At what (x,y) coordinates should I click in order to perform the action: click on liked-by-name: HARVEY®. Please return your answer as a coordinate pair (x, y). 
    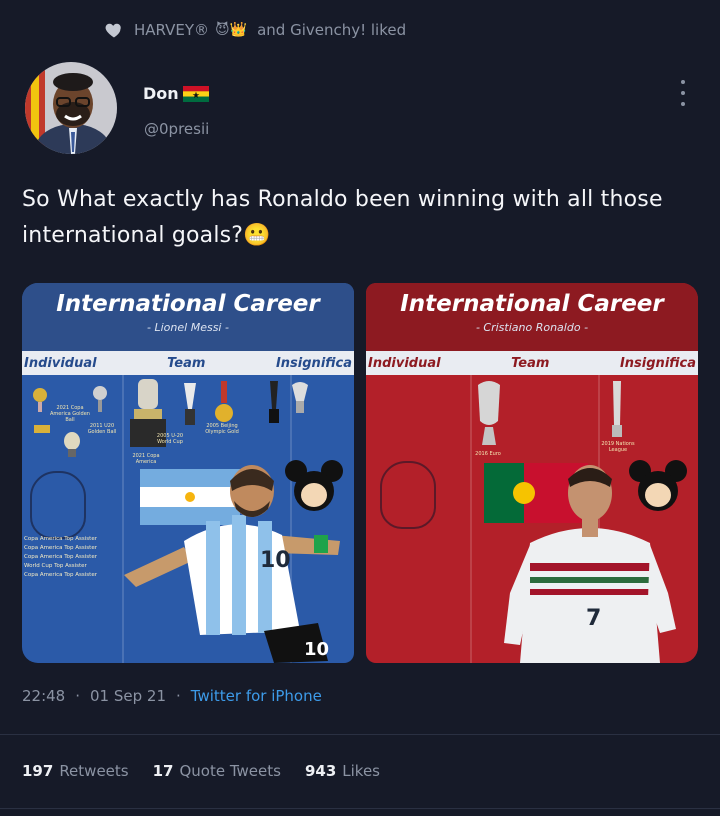
    Looking at the image, I should click on (171, 30).